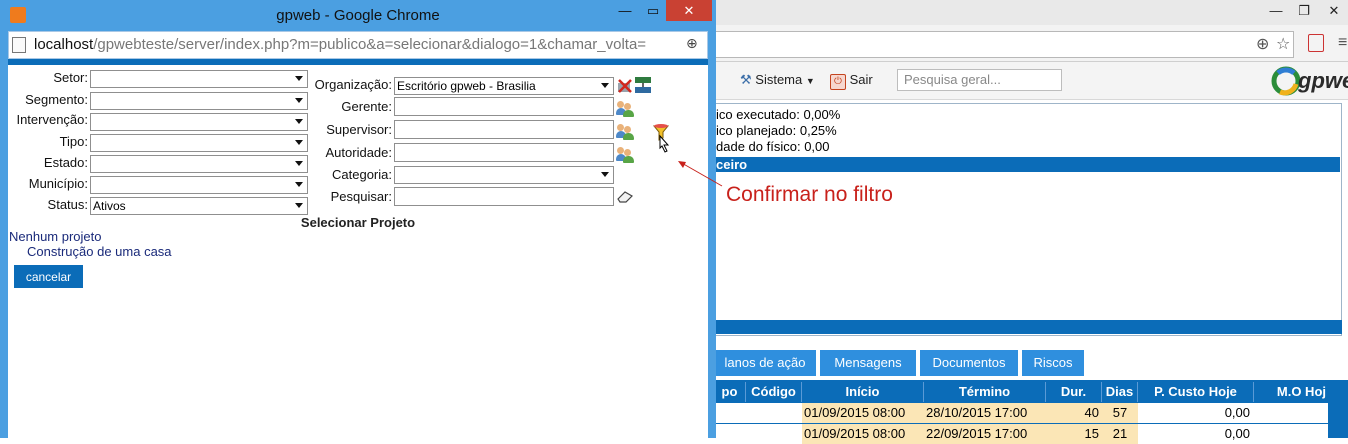 Image resolution: width=1348 pixels, height=444 pixels. What do you see at coordinates (504, 175) in the screenshot?
I see `categoria-select` at bounding box center [504, 175].